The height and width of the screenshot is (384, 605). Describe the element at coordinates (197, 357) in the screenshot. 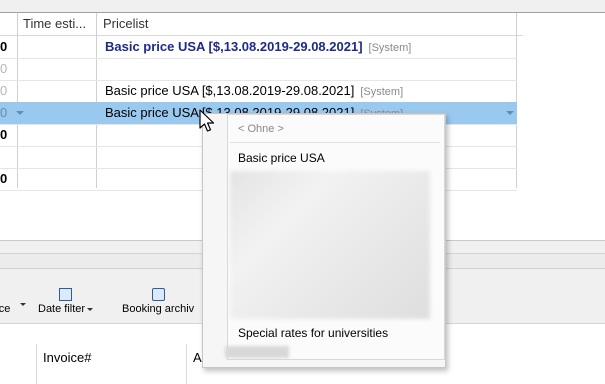

I see `column-header-a: A` at that location.